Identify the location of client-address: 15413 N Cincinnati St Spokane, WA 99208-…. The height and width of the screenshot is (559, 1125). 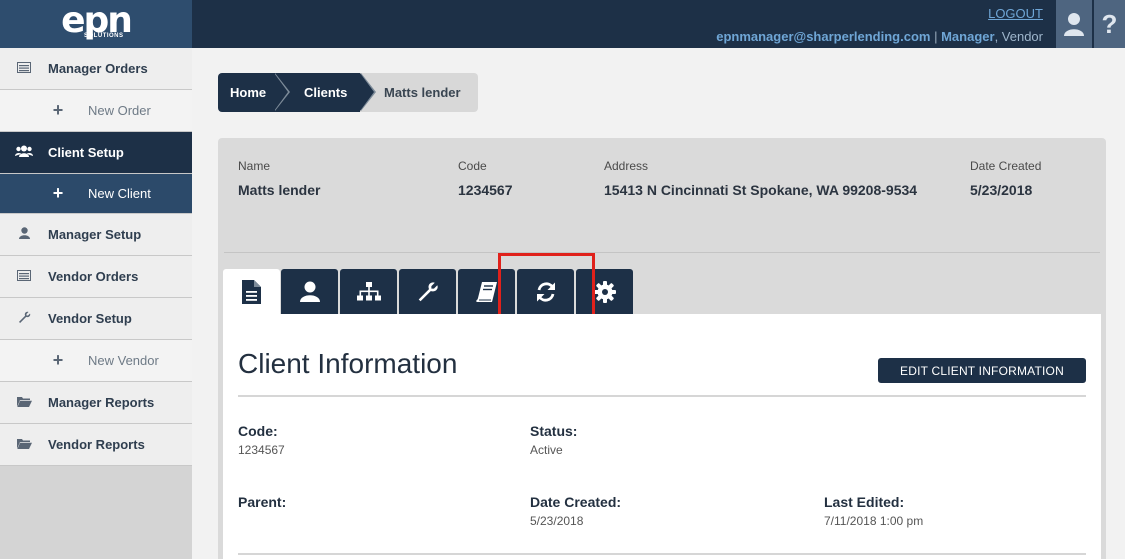
(761, 190).